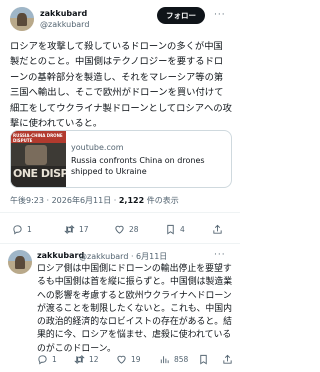 This screenshot has height=372, width=320. What do you see at coordinates (86, 359) in the screenshot?
I see `retweet-button: 12` at bounding box center [86, 359].